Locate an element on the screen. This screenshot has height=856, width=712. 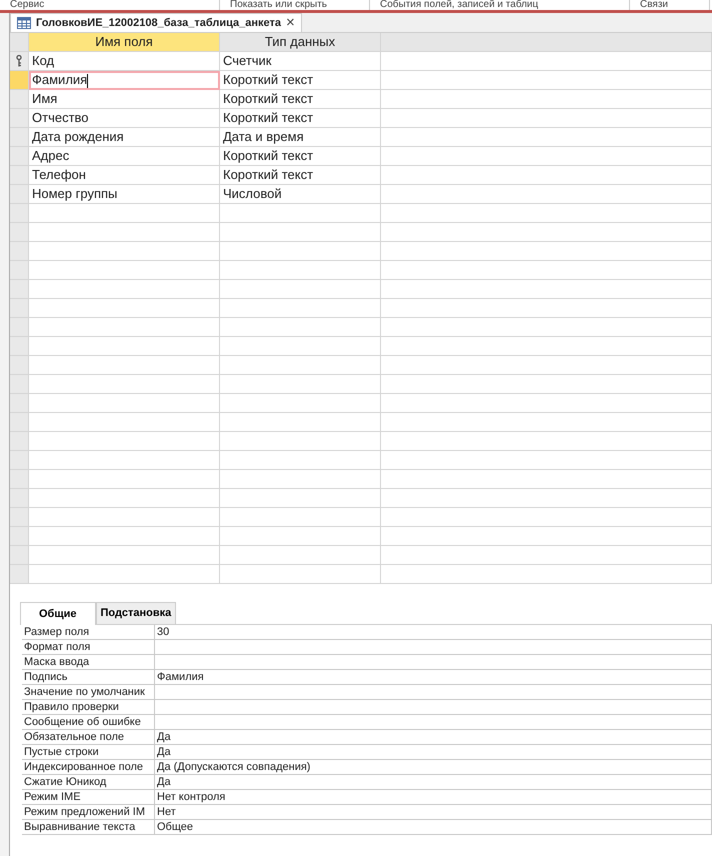
property-value: 30 is located at coordinates (433, 632).